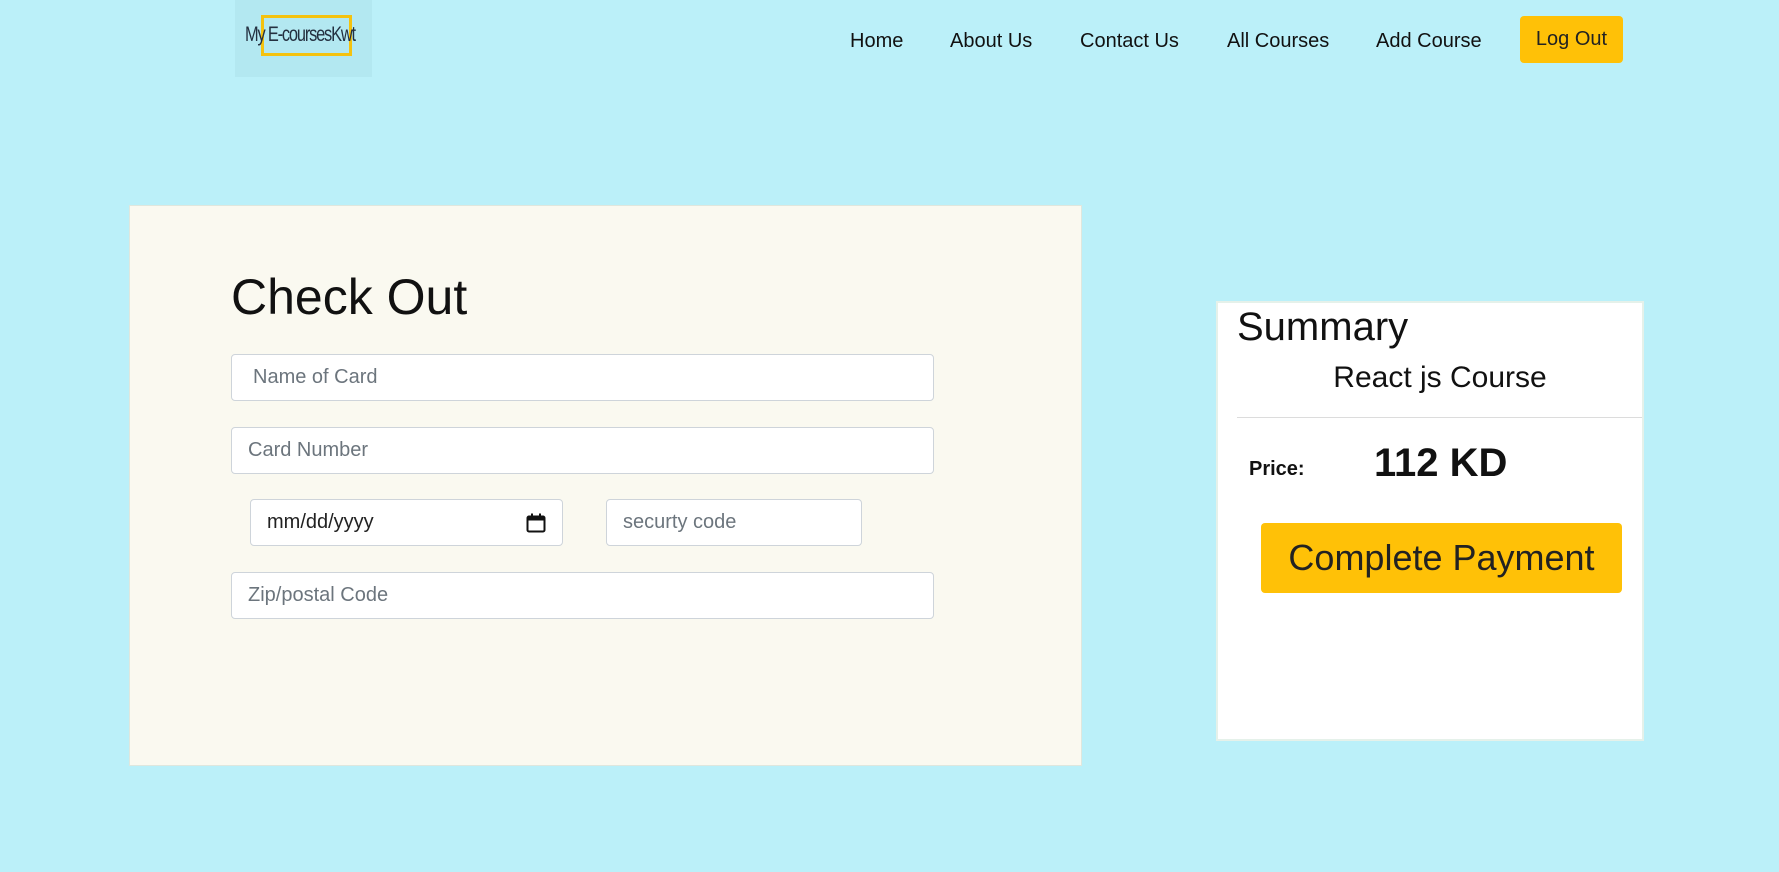 The width and height of the screenshot is (1779, 872). What do you see at coordinates (1440, 377) in the screenshot?
I see `course-name: React js Course` at bounding box center [1440, 377].